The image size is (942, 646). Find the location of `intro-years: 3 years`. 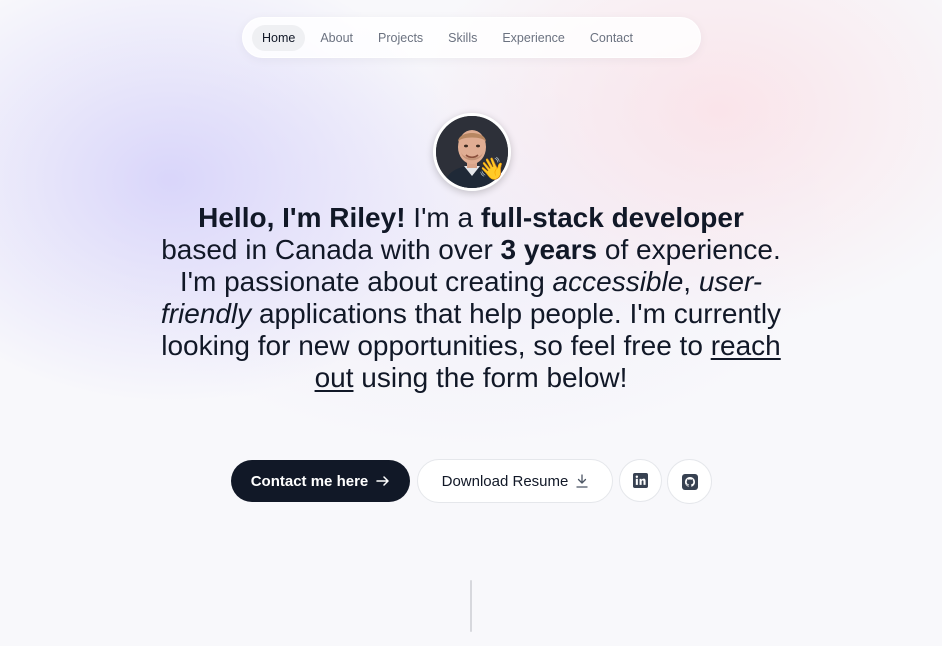

intro-years: 3 years is located at coordinates (549, 249).